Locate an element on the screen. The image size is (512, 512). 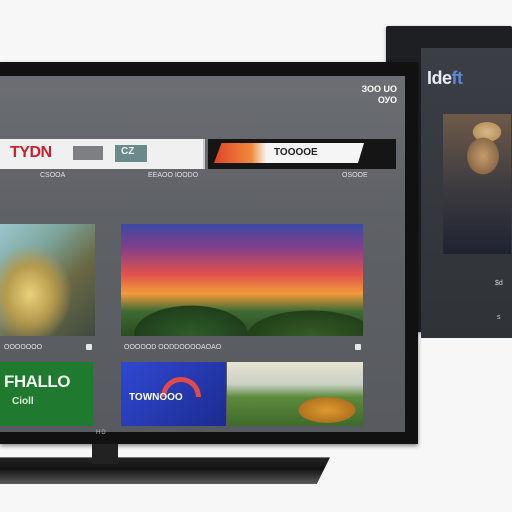
arrow-icon is located at coordinates (358, 347).